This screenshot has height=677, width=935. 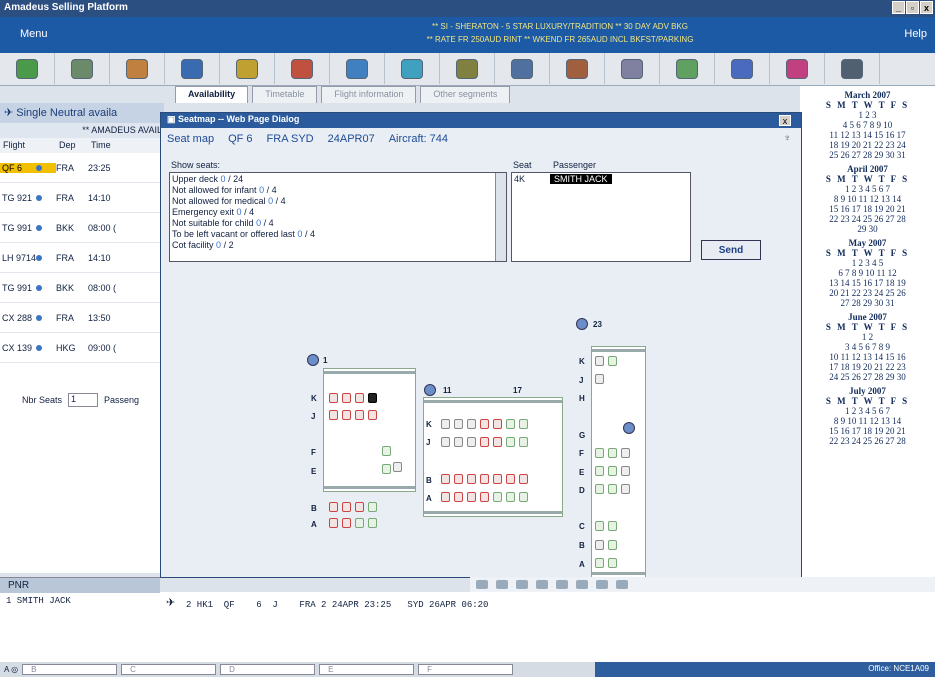 I want to click on flight-row: TG 991 BKK 08:00 (, so click(x=82, y=228).